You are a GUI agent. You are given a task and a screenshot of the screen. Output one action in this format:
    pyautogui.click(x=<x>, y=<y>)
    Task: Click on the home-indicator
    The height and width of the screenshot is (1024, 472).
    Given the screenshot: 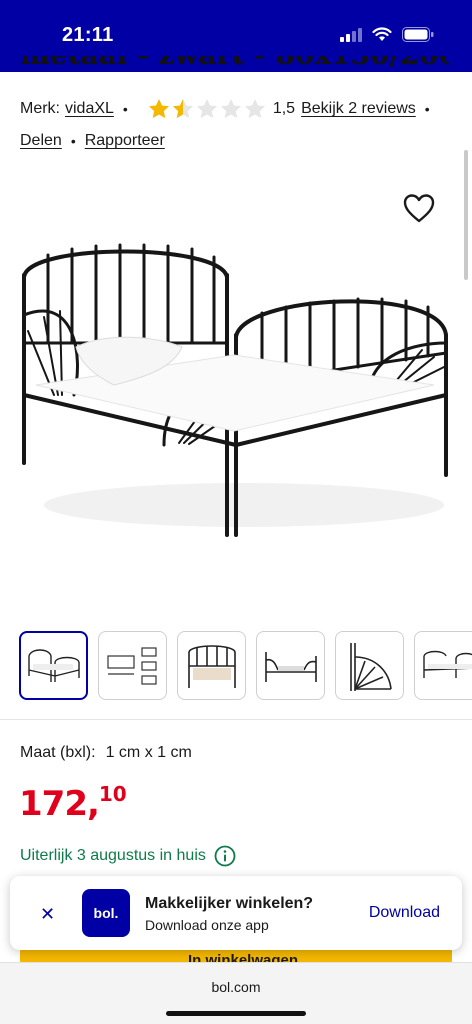 What is the action you would take?
    pyautogui.click(x=236, y=1013)
    